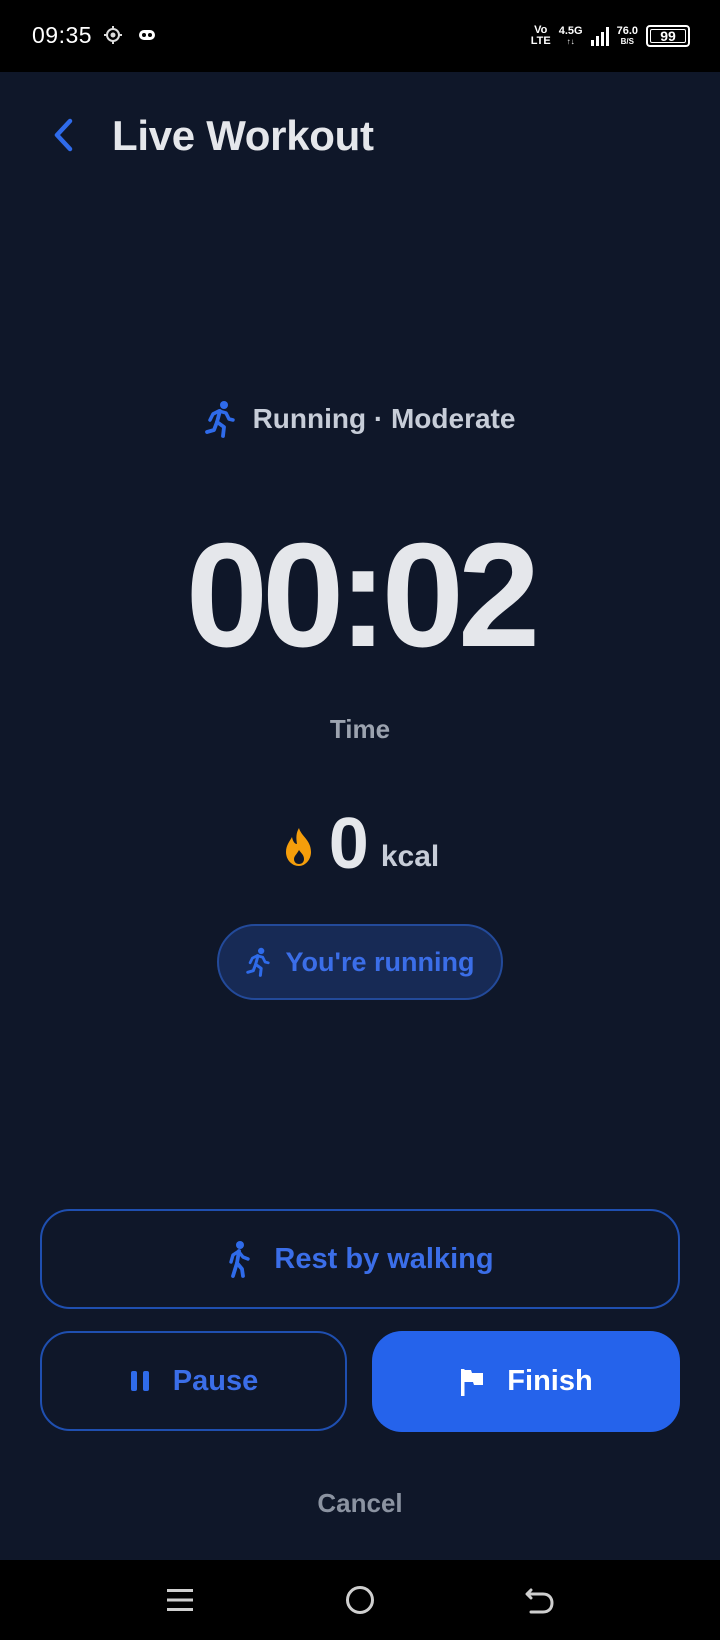  What do you see at coordinates (627, 41) in the screenshot?
I see `network-speed-unit: B/S` at bounding box center [627, 41].